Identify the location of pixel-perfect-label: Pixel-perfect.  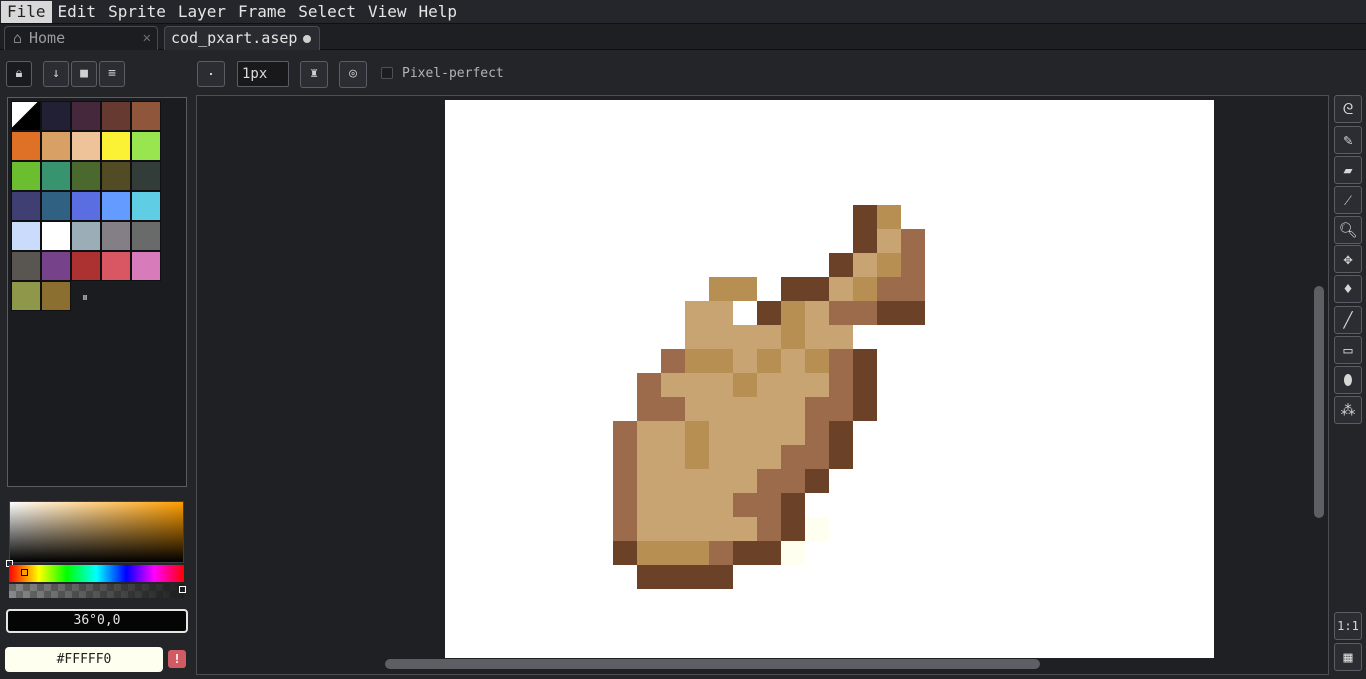
(453, 73).